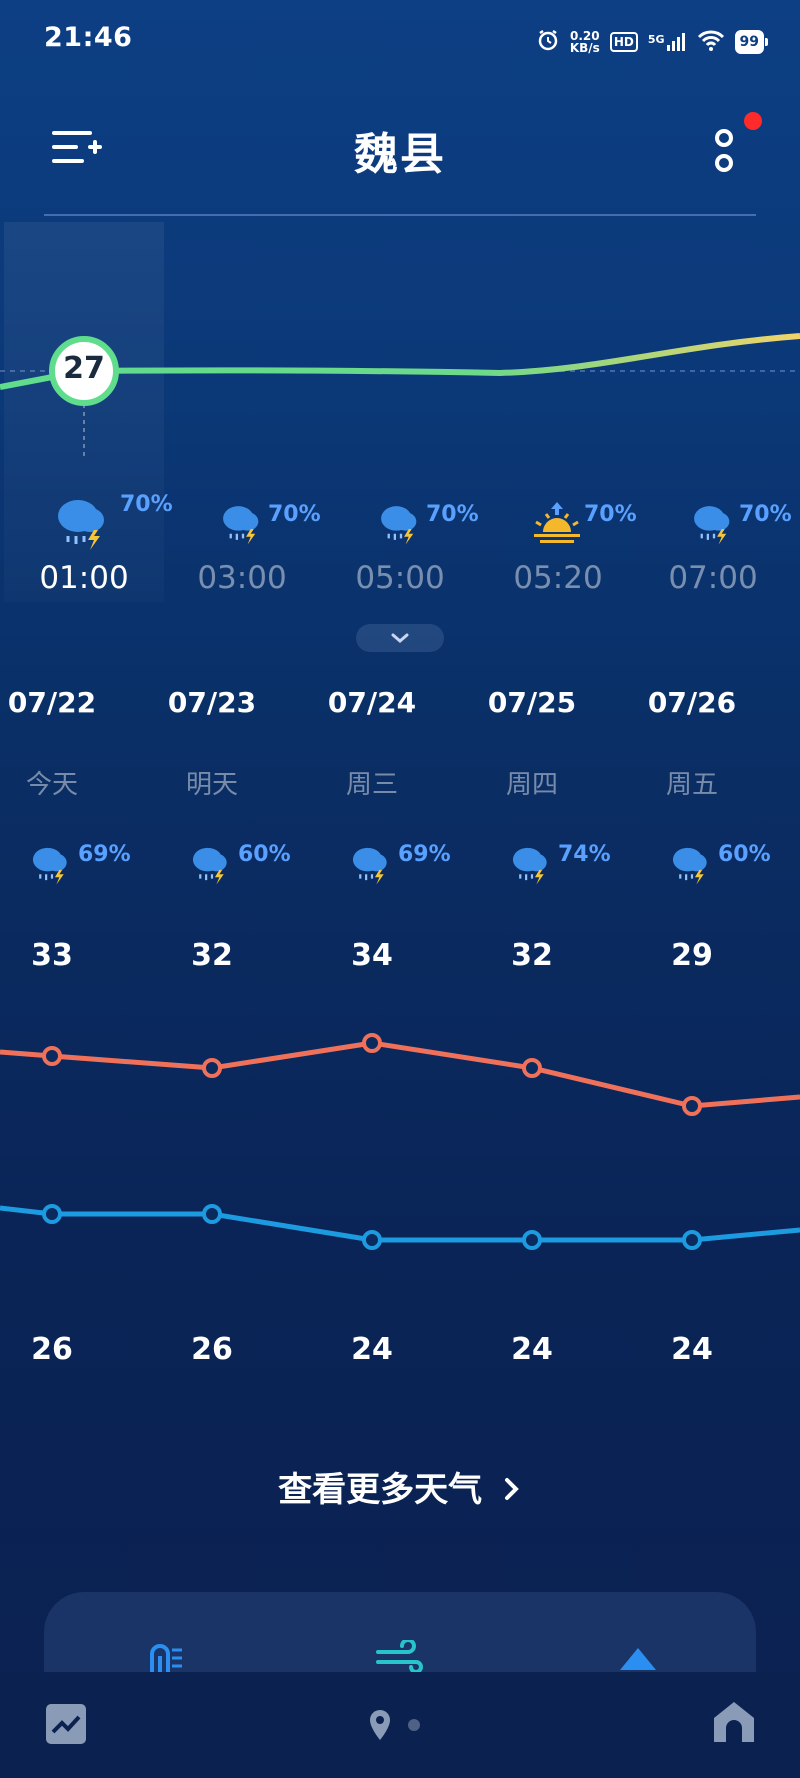  Describe the element at coordinates (584, 42) in the screenshot. I see `net-speed: 0.20 KB/s` at that location.